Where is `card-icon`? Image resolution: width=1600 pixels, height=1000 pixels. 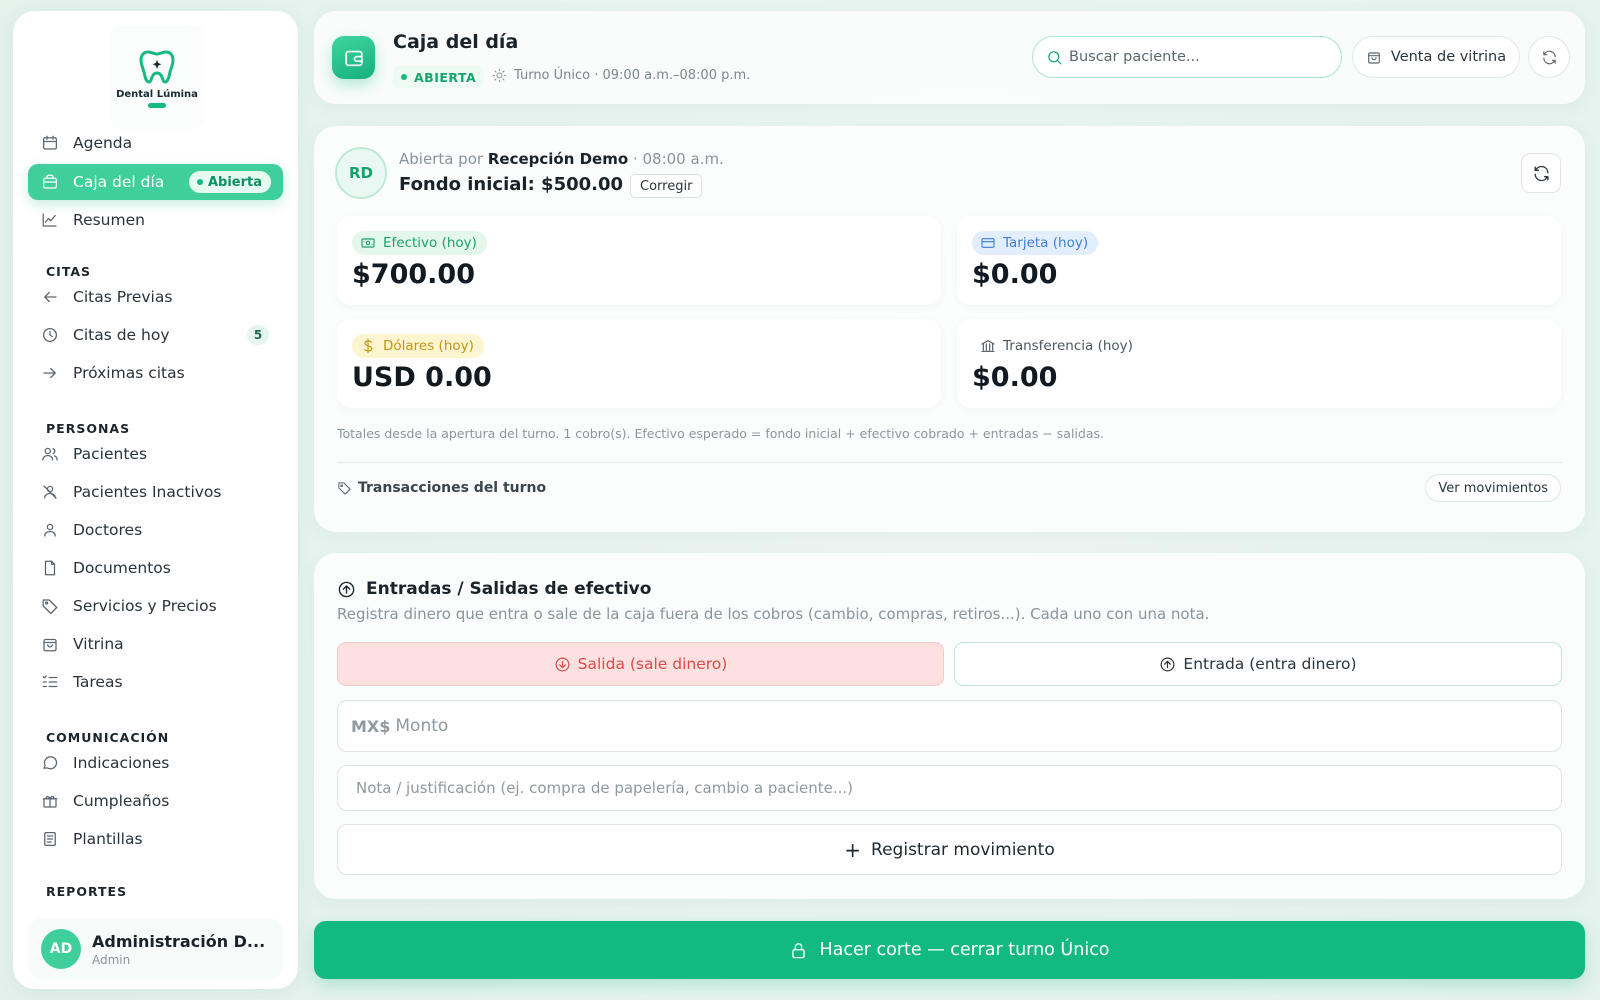
card-icon is located at coordinates (988, 243).